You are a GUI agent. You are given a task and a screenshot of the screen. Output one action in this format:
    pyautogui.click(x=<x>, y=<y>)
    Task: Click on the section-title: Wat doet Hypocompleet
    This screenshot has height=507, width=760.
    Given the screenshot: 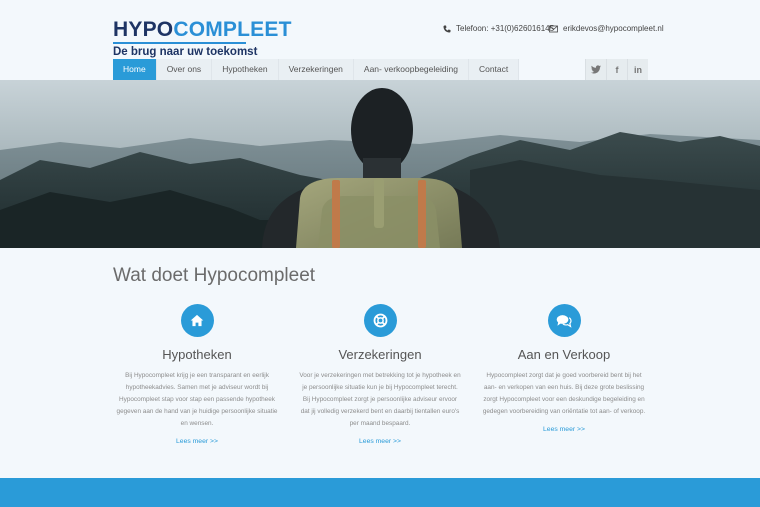 What is the action you would take?
    pyautogui.click(x=214, y=275)
    